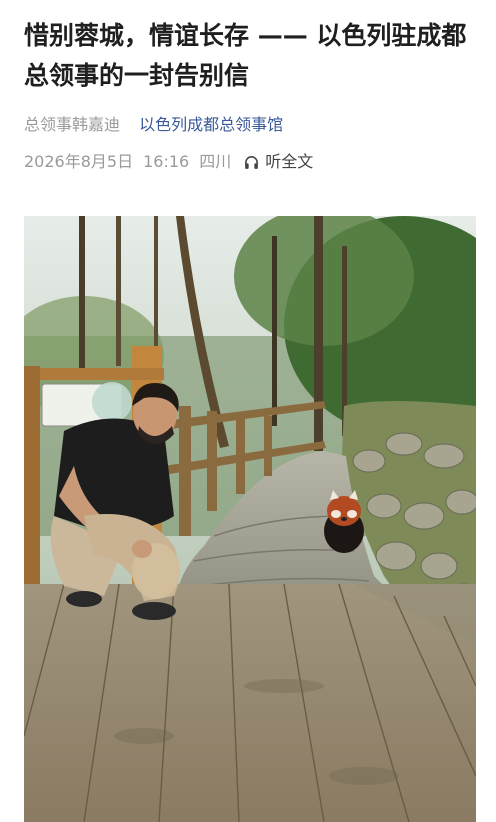 This screenshot has width=496, height=822. What do you see at coordinates (211, 124) in the screenshot?
I see `publisher-account: 以色列成都总领事馆` at bounding box center [211, 124].